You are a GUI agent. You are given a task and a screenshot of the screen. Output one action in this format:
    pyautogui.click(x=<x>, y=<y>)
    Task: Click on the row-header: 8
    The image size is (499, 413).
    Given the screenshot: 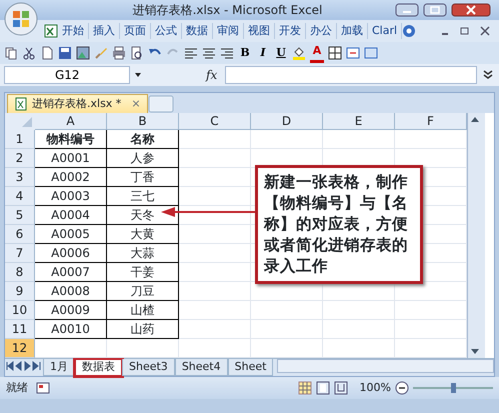 What is the action you would take?
    pyautogui.click(x=20, y=272)
    